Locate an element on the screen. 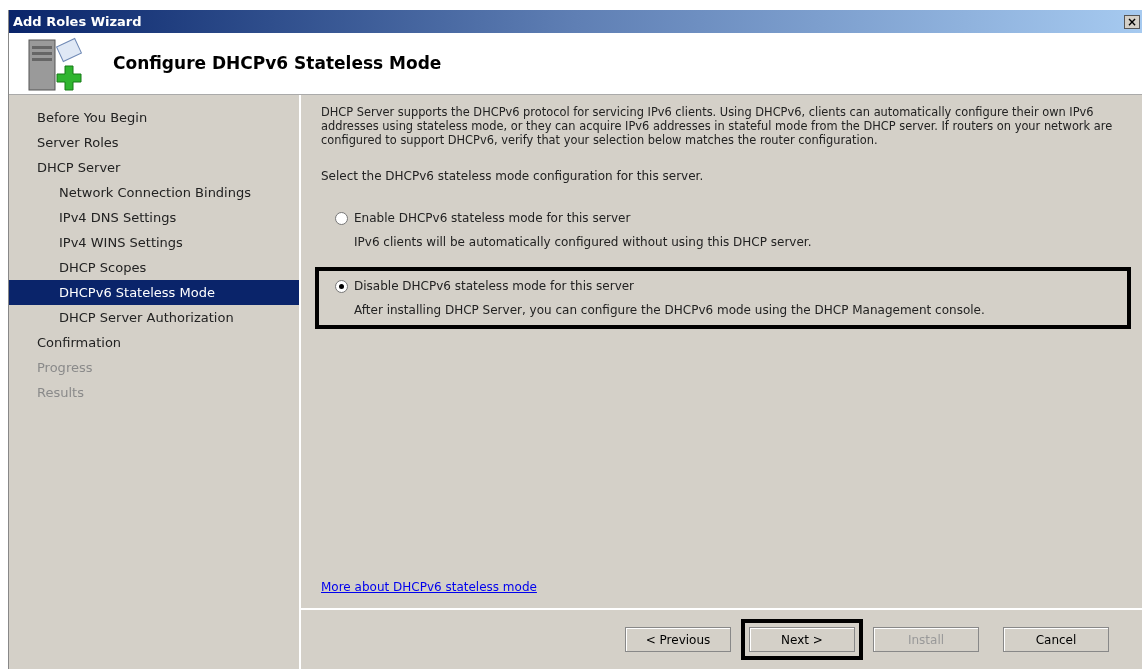 The image size is (1142, 669). sidebar-item: Confirmation is located at coordinates (154, 342).